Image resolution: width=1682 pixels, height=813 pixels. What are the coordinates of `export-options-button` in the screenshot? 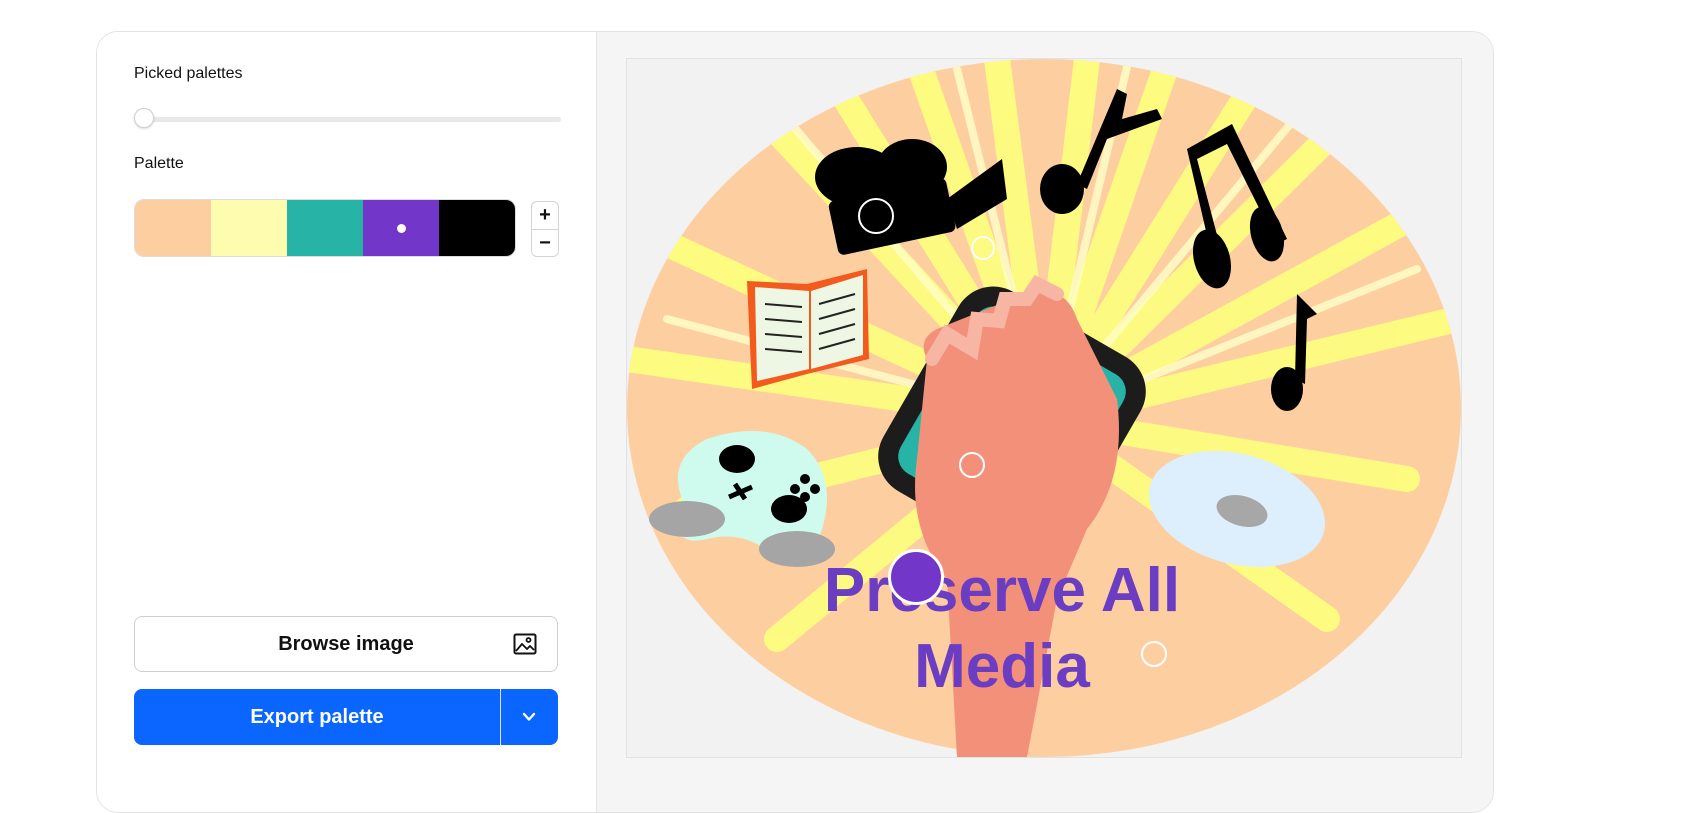 It's located at (529, 717).